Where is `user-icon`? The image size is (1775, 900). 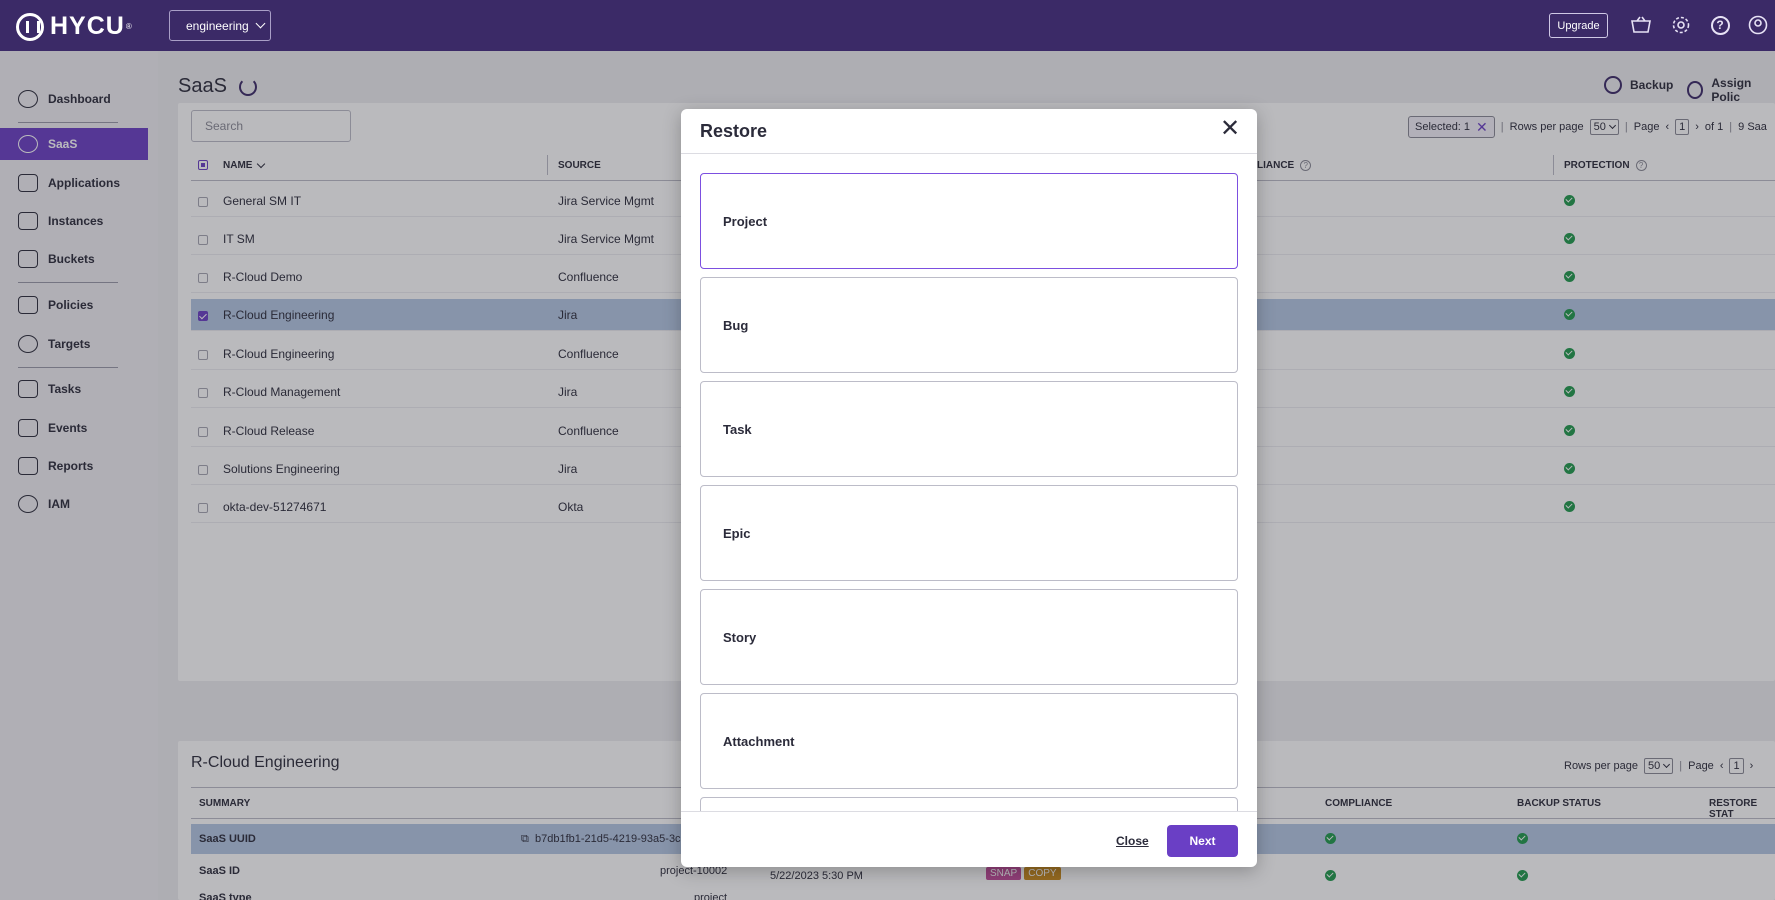
user-icon is located at coordinates (1758, 25).